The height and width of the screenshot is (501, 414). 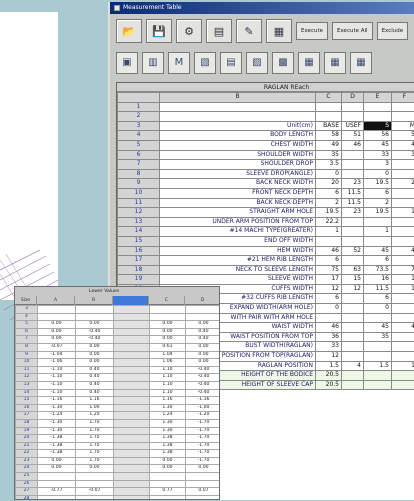 I want to click on cell-value: 23, so click(x=352, y=212).